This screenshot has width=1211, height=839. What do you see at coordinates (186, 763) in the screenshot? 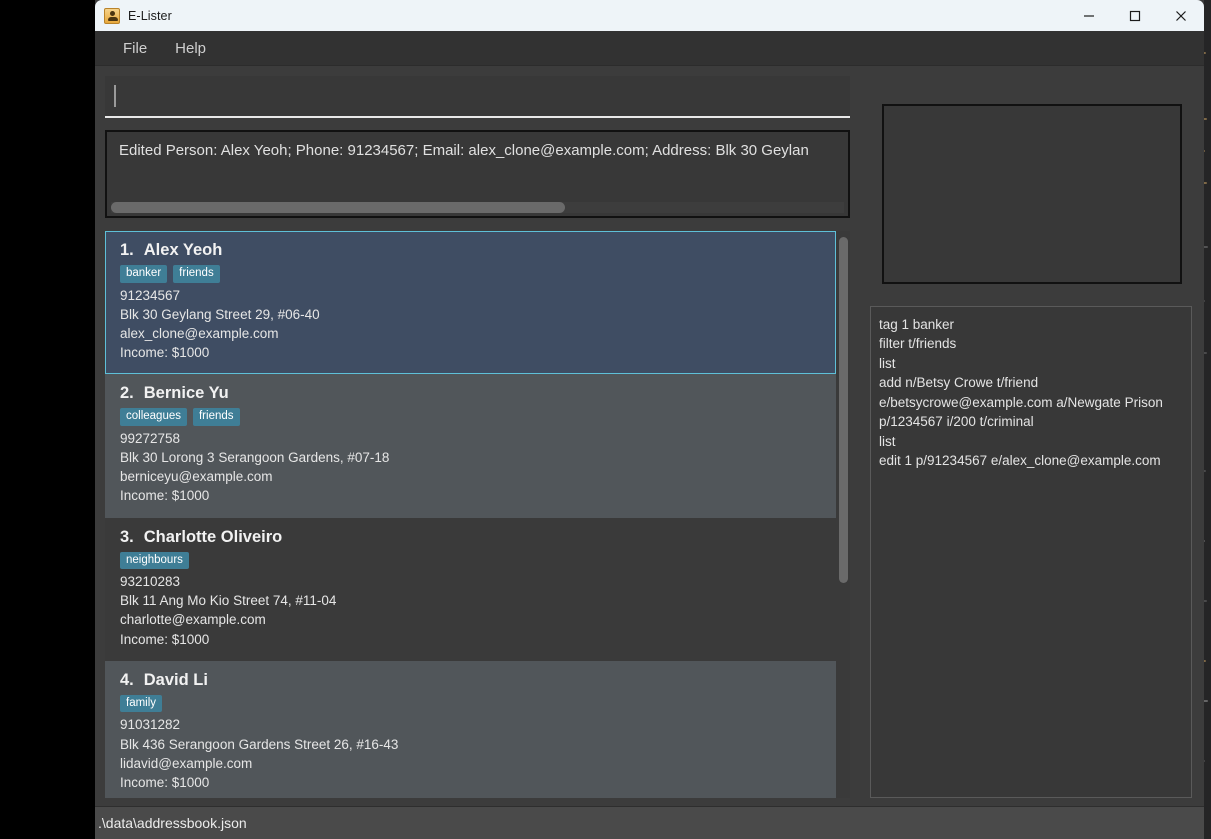
I see `person-card-email: lidavid@example.com` at bounding box center [186, 763].